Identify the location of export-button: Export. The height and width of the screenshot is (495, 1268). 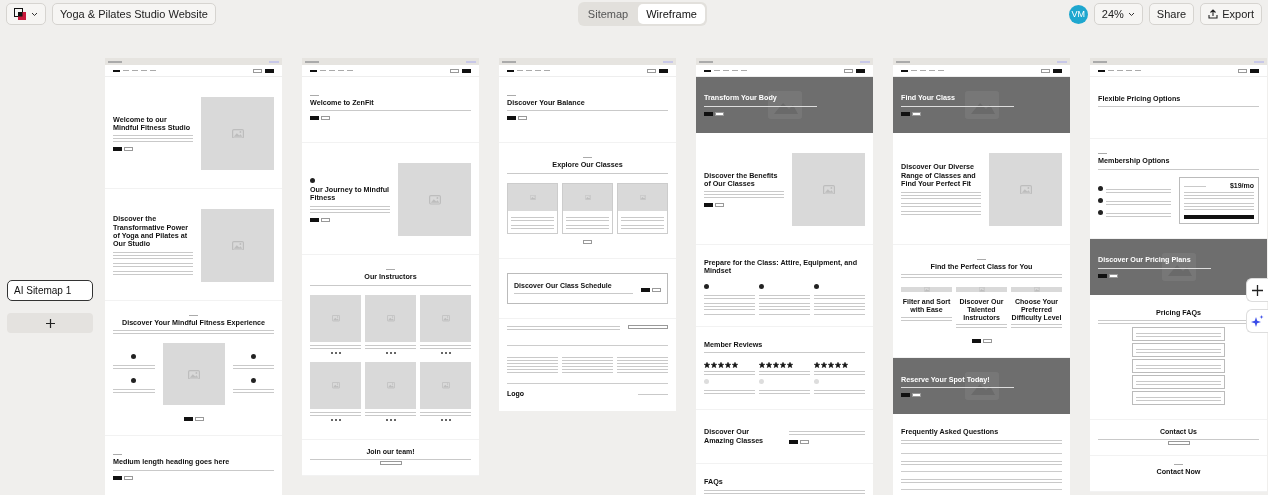
(1231, 14).